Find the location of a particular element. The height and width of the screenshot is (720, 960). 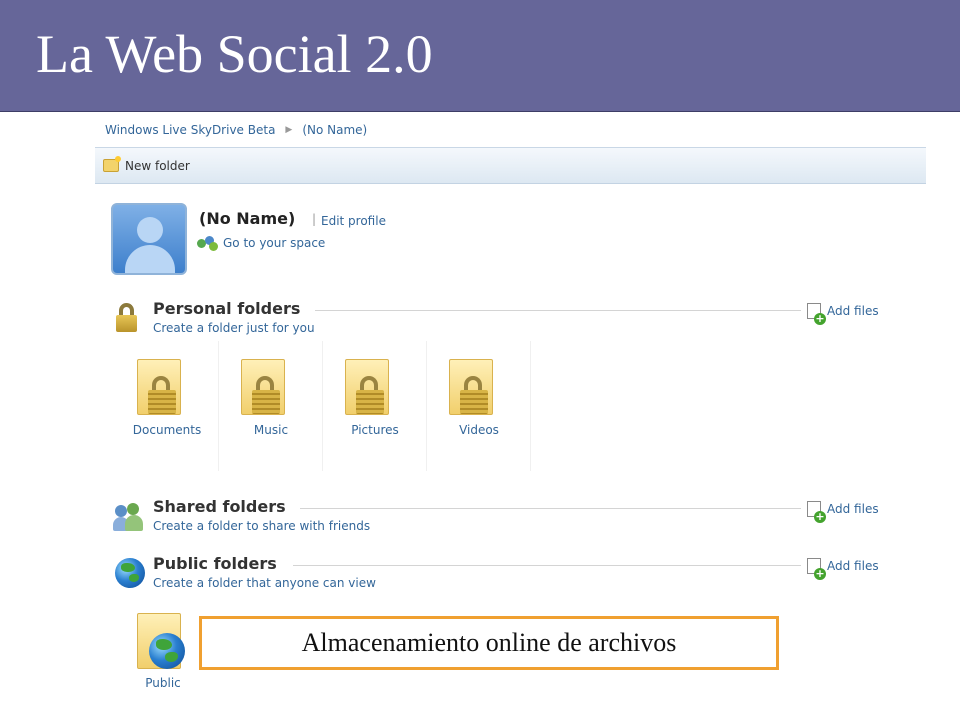

go-to-space-link: Go to your space is located at coordinates (261, 243).